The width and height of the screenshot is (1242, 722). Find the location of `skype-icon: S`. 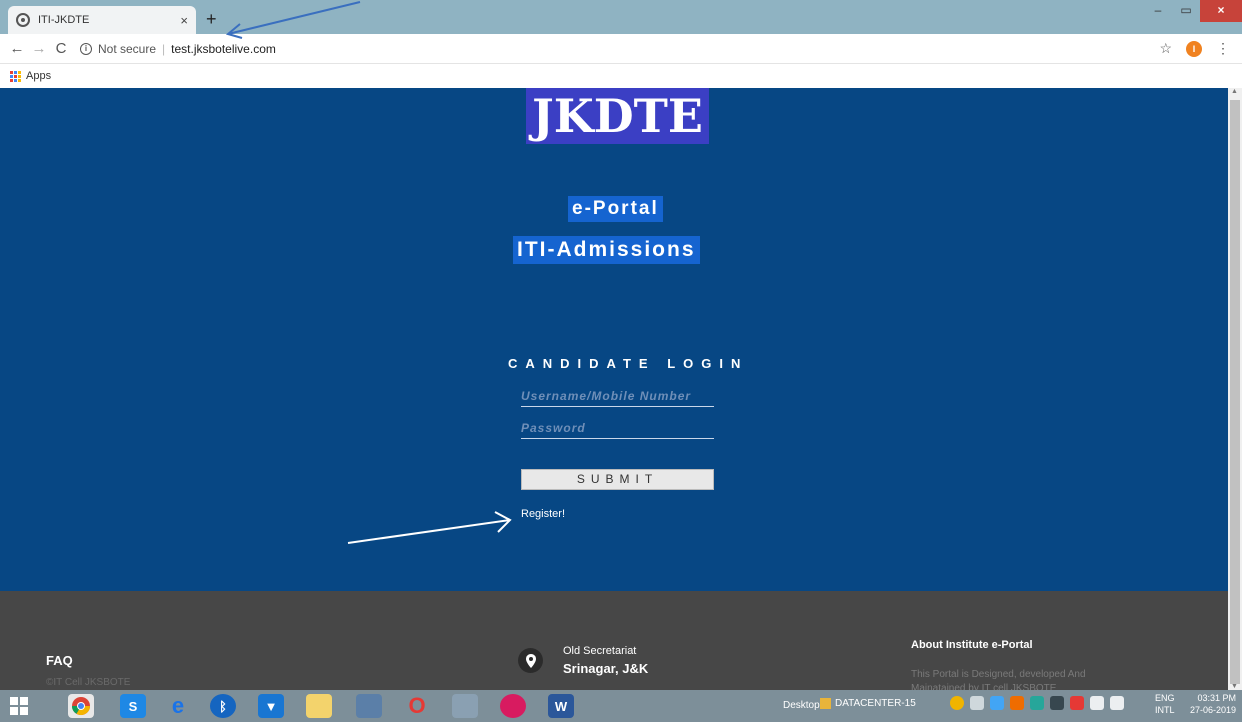

skype-icon: S is located at coordinates (133, 706).